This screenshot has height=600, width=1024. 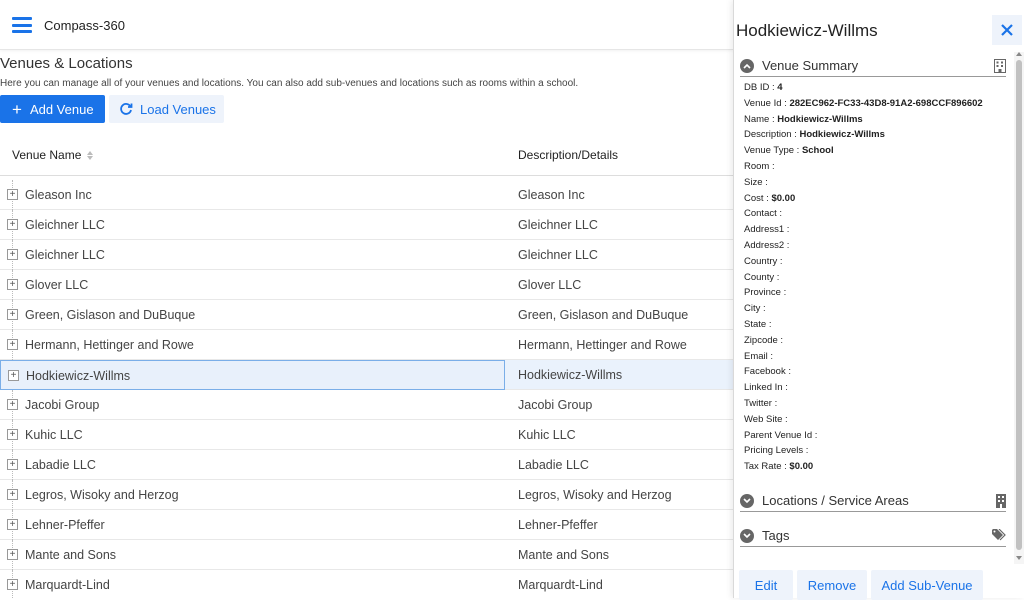 I want to click on panel-footer: Edit Remove Add Sub-Venue, so click(x=879, y=583).